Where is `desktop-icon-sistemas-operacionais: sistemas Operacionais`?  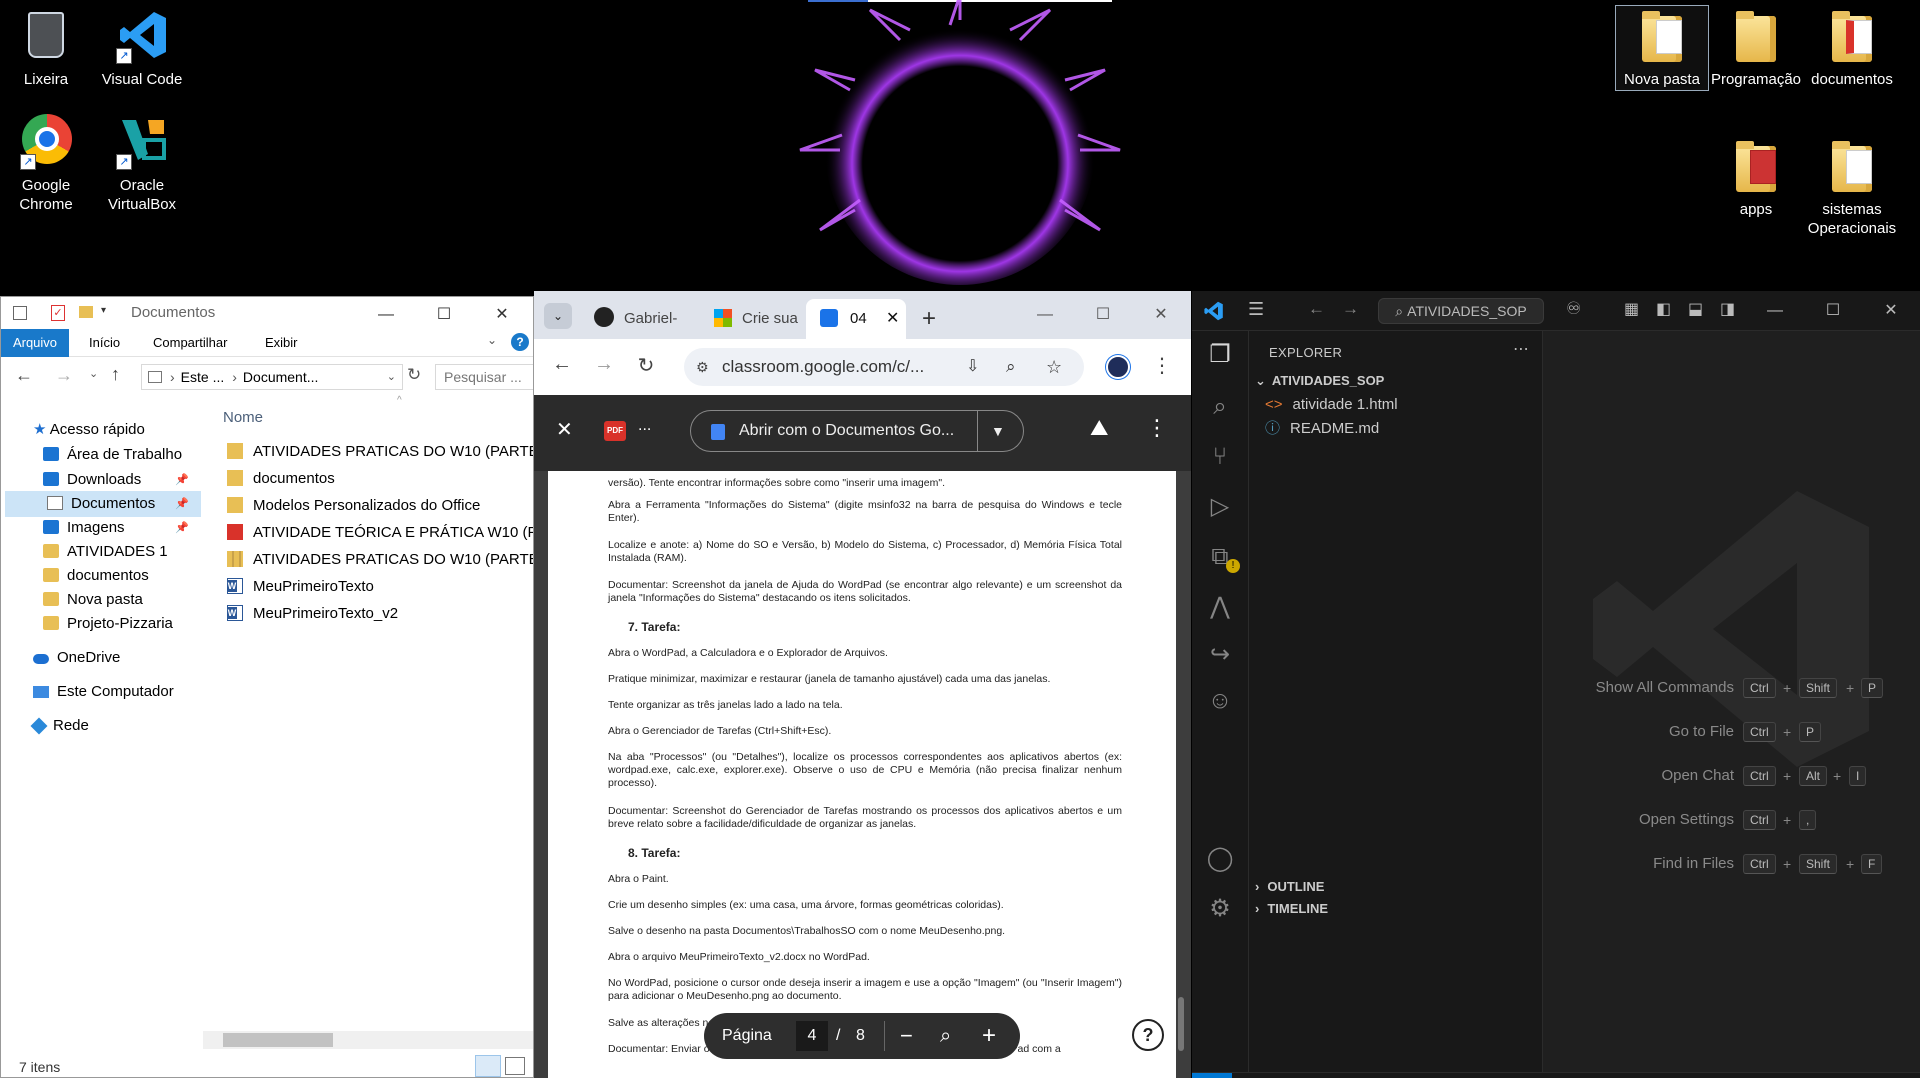
desktop-icon-sistemas-operacionais: sistemas Operacionais is located at coordinates (1852, 187).